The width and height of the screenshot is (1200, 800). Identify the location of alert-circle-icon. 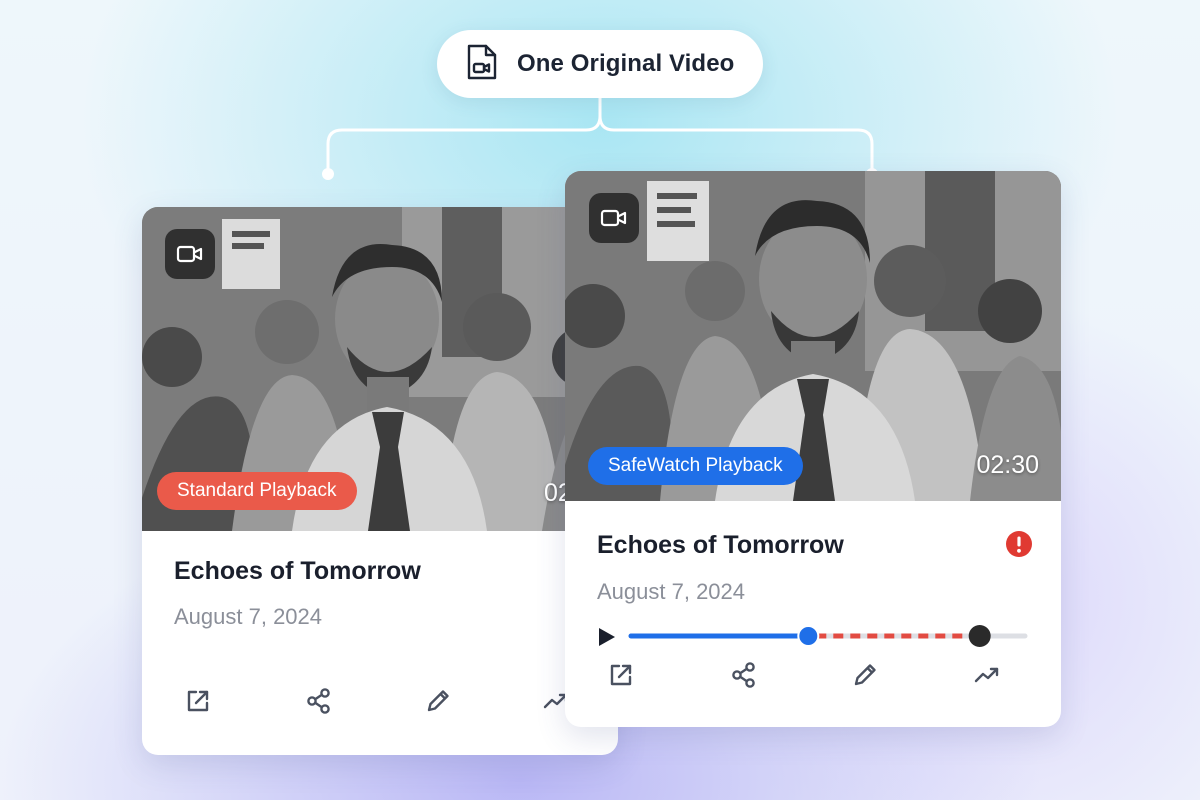
(1019, 544).